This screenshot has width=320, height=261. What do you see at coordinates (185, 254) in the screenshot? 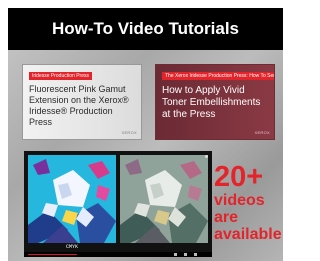
I see `captions-icon` at bounding box center [185, 254].